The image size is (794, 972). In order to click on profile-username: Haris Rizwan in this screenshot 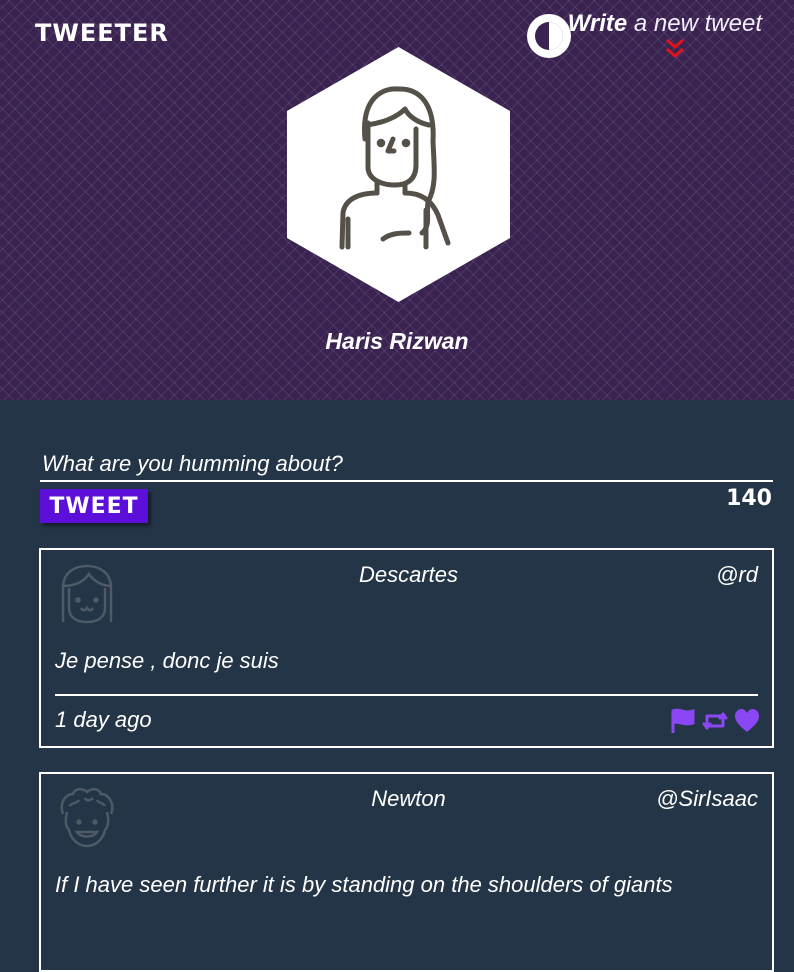, I will do `click(397, 341)`.